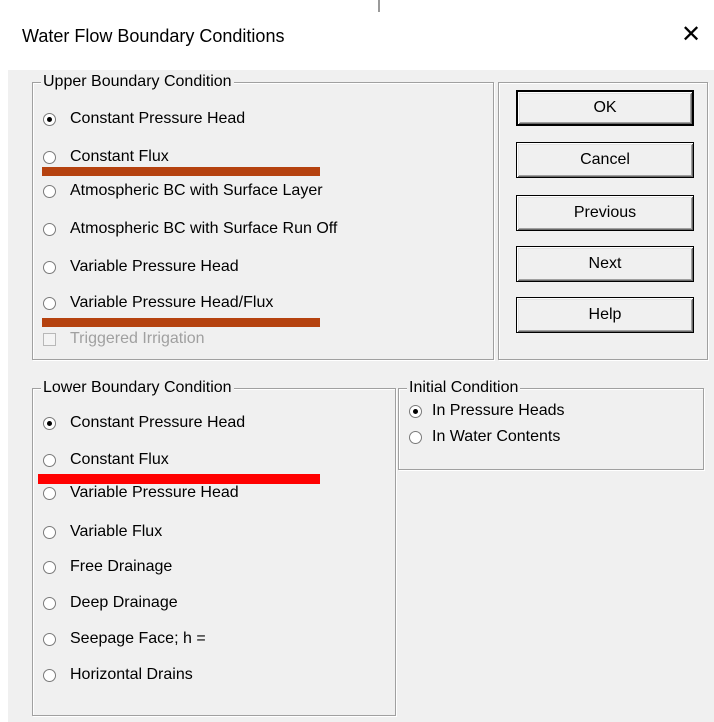 This screenshot has height=722, width=714. Describe the element at coordinates (181, 322) in the screenshot. I see `annotation-underline-upper-variable-pressure-head-flux` at that location.